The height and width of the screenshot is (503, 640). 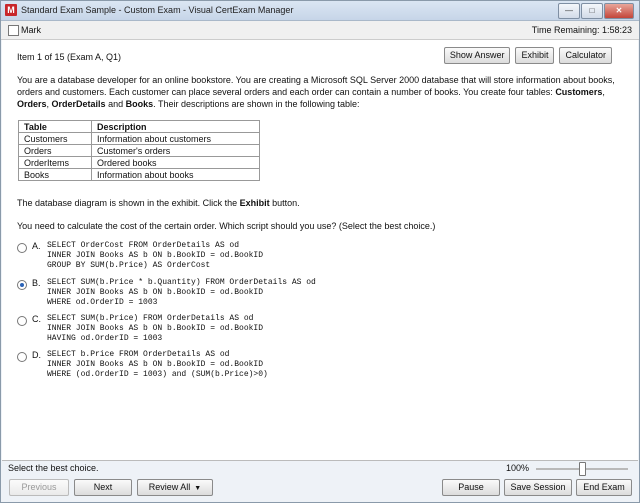 I want to click on column-header: Description, so click(x=175, y=126).